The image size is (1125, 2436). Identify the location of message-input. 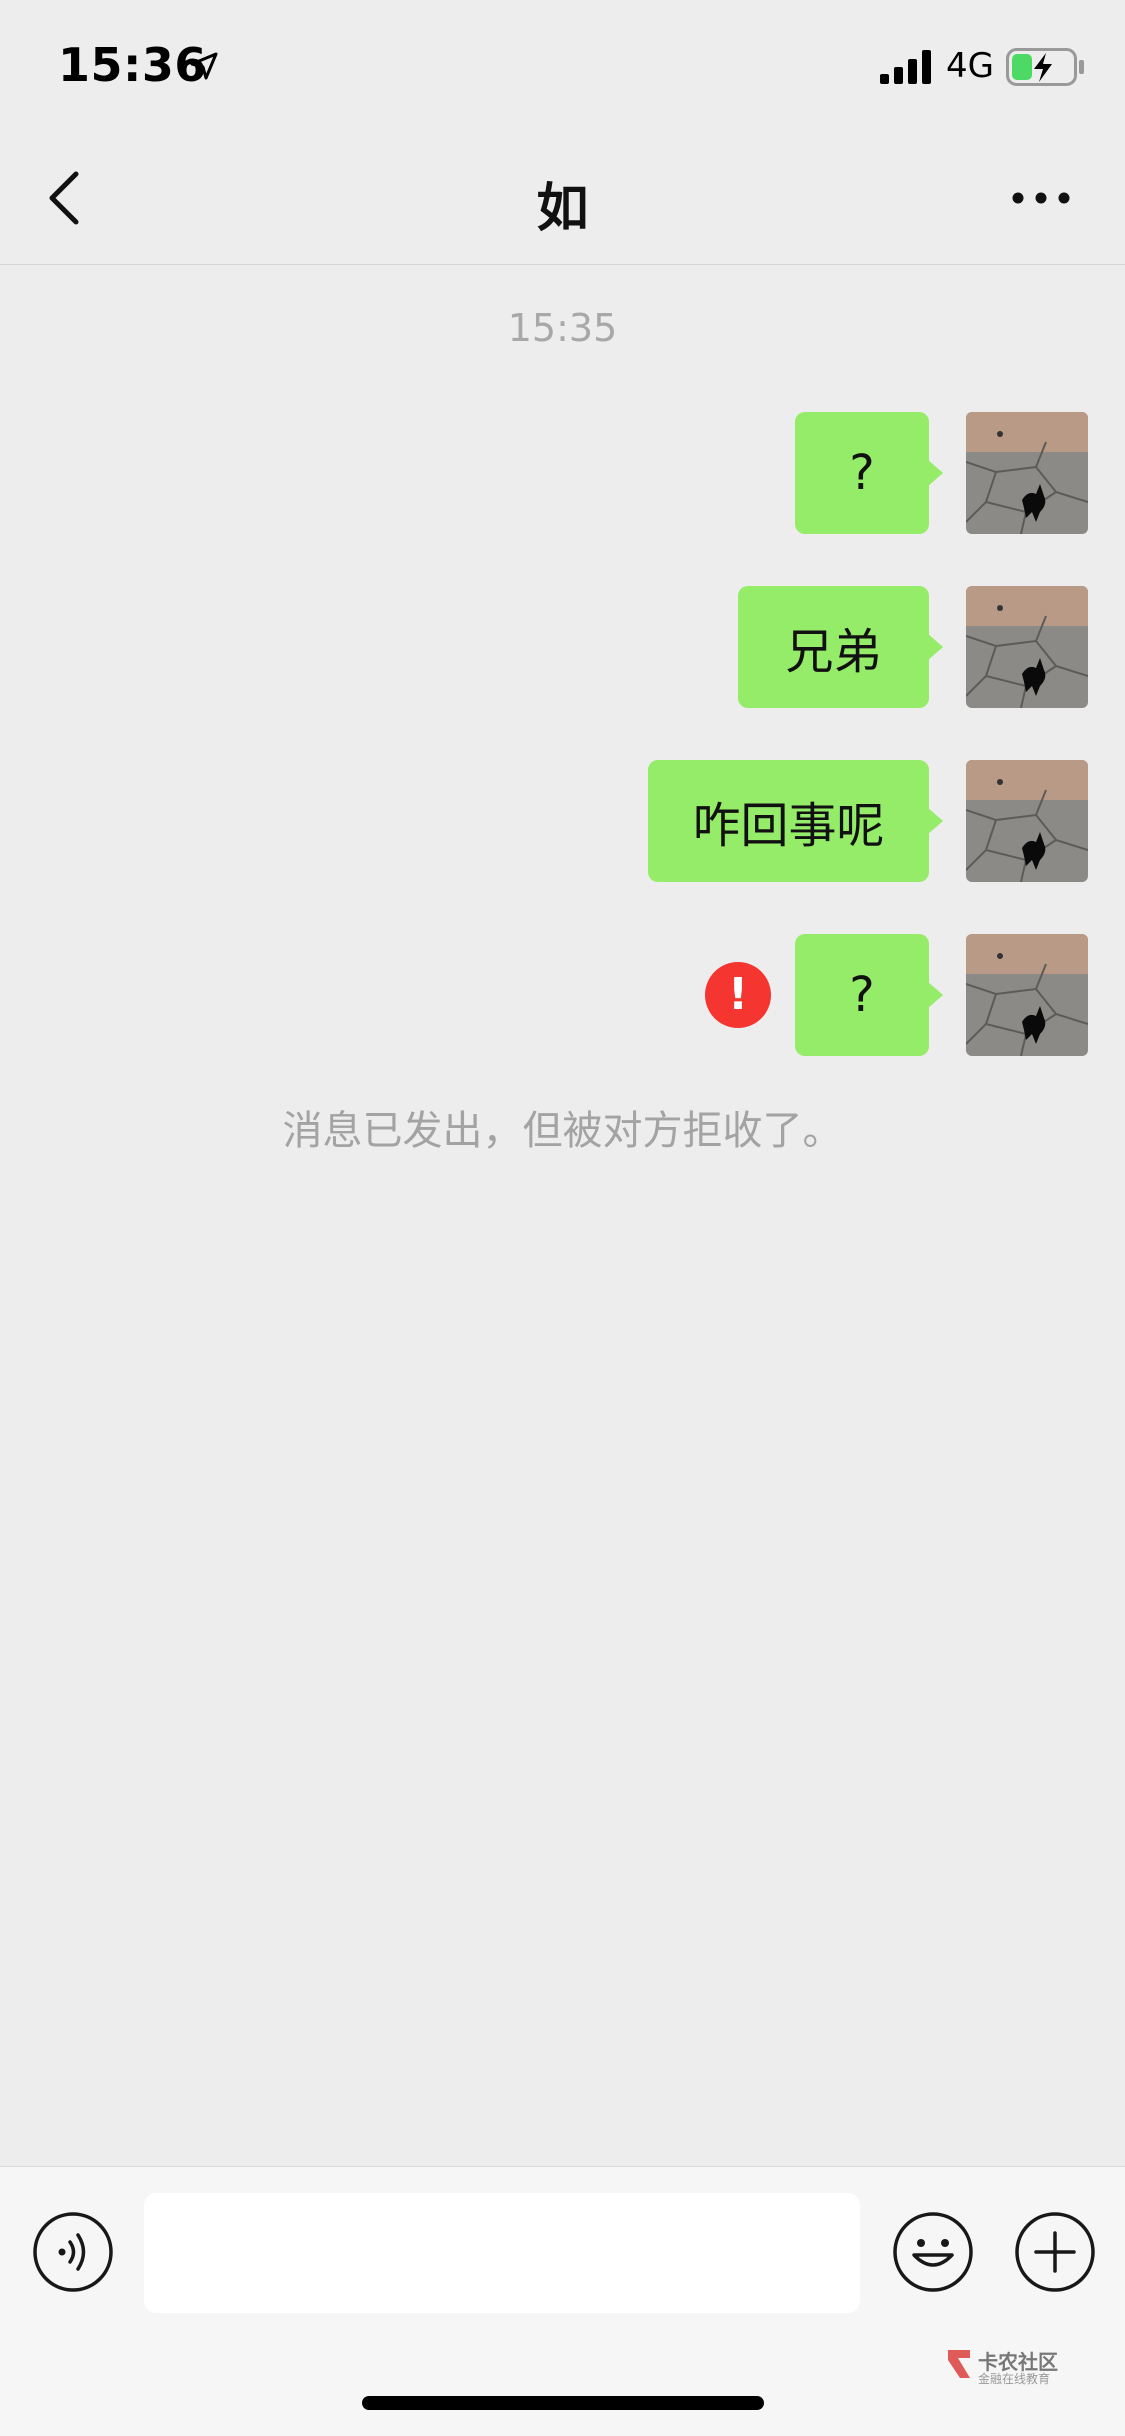
(502, 2253).